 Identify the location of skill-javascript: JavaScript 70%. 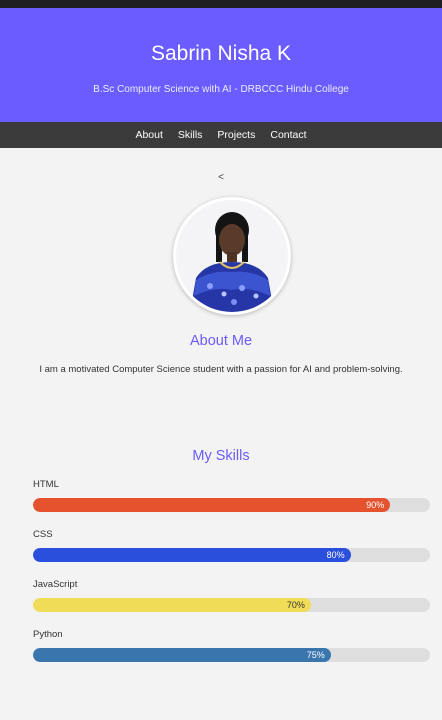
(231, 596).